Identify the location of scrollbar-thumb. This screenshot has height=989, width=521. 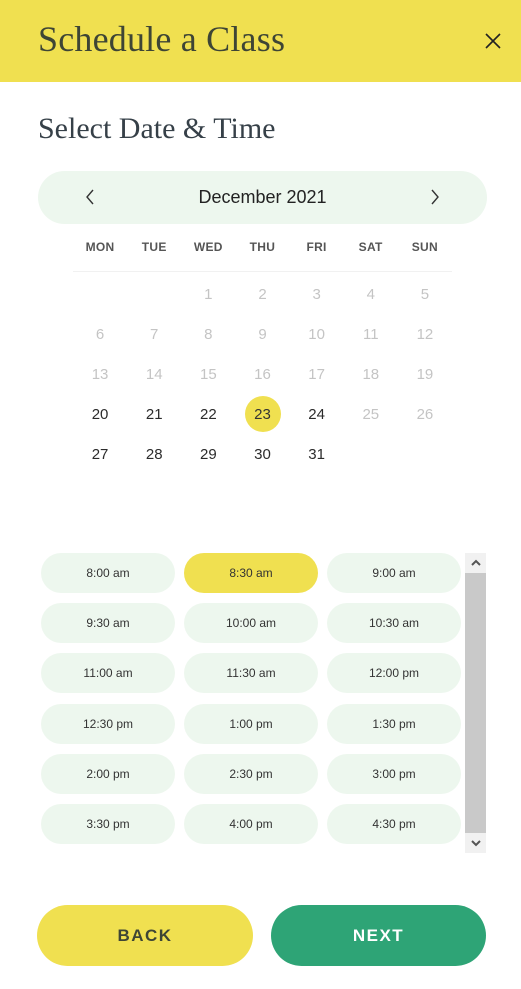
(475, 703).